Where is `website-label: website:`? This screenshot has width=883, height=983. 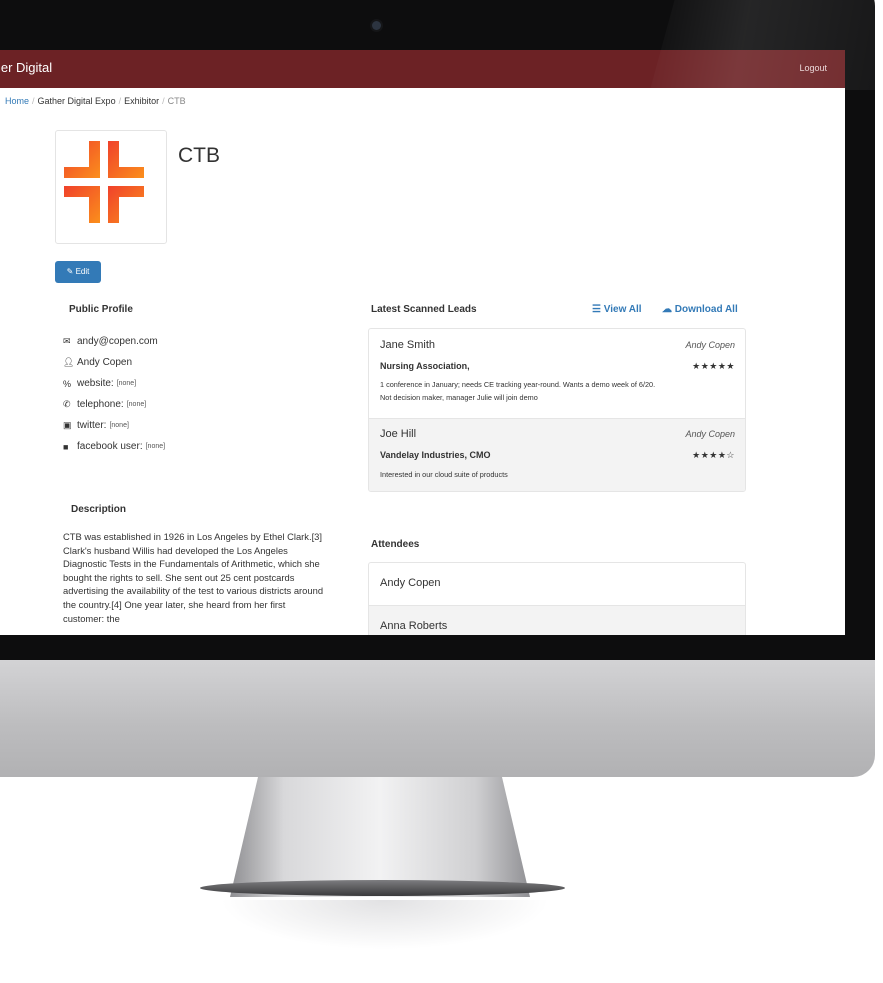
website-label: website: is located at coordinates (95, 383).